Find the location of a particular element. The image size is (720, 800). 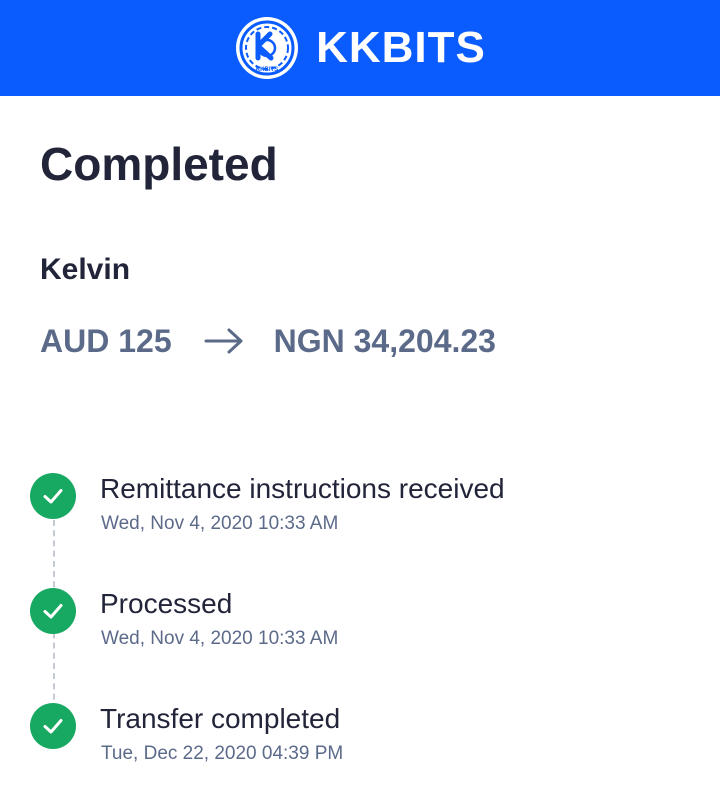

step-label: Remittance instructions received is located at coordinates (302, 488).